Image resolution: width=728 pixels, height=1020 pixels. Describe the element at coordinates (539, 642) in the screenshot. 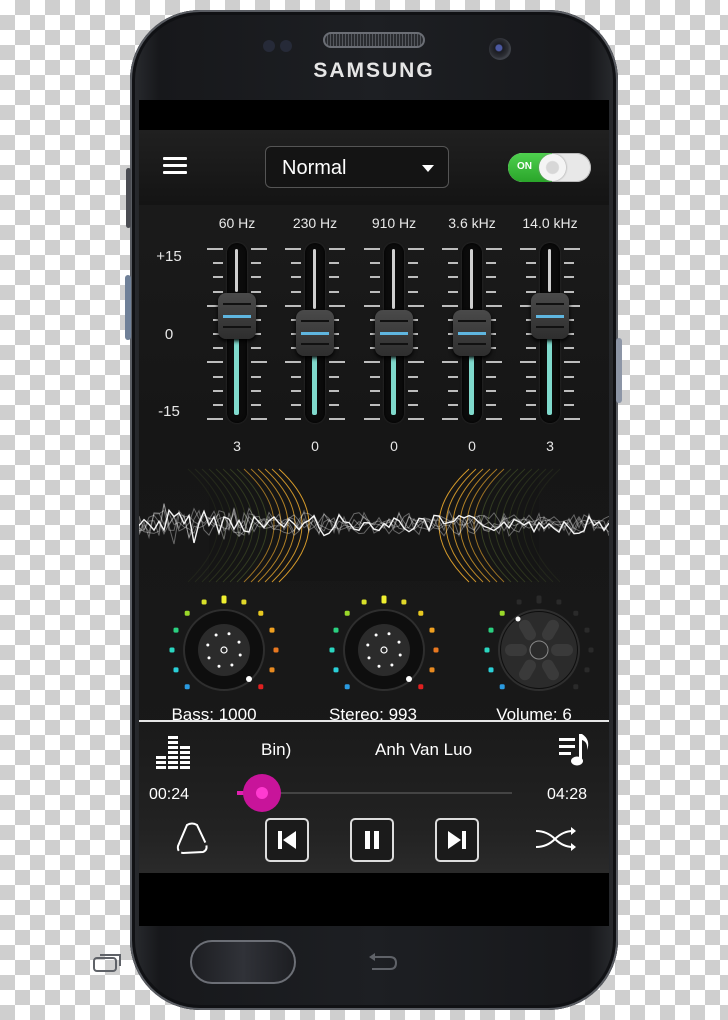

I see `knob-volume` at that location.